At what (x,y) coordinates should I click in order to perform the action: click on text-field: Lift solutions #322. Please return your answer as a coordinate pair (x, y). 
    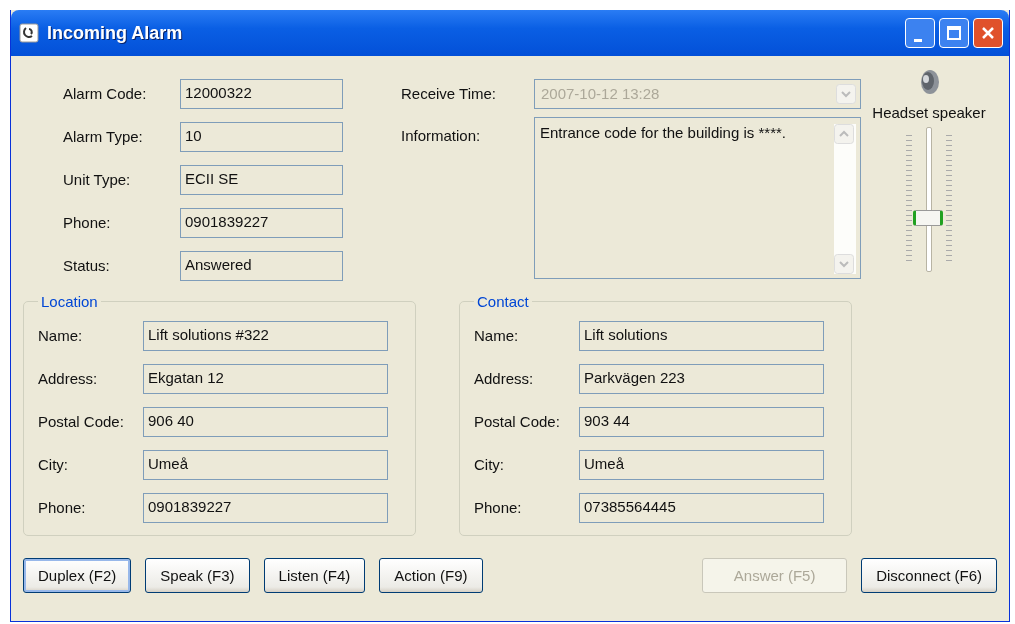
    Looking at the image, I should click on (265, 335).